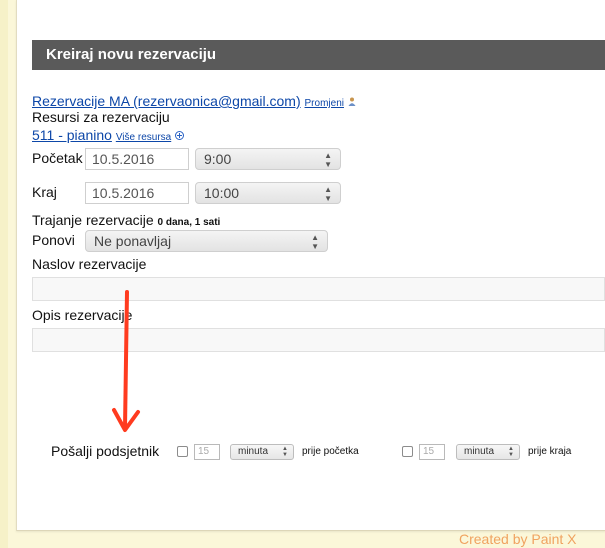  What do you see at coordinates (143, 137) in the screenshot?
I see `more-resources-link: Više resursa` at bounding box center [143, 137].